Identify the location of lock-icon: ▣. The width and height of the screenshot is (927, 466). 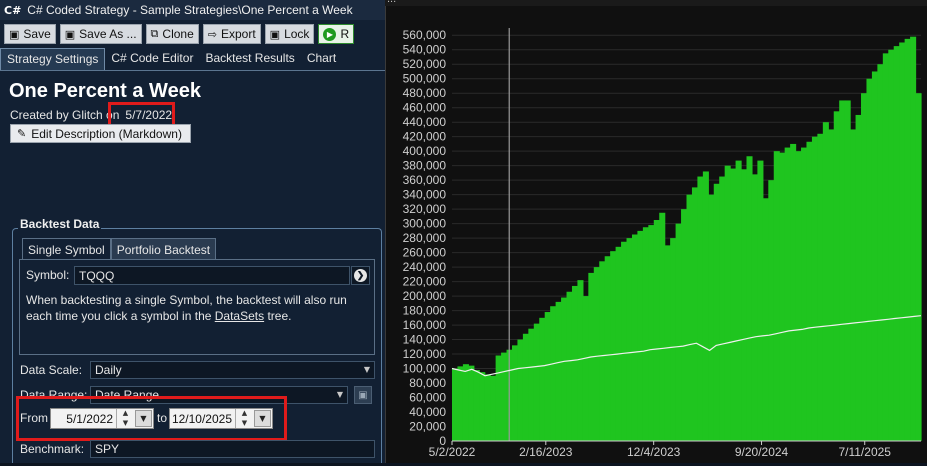
(275, 34).